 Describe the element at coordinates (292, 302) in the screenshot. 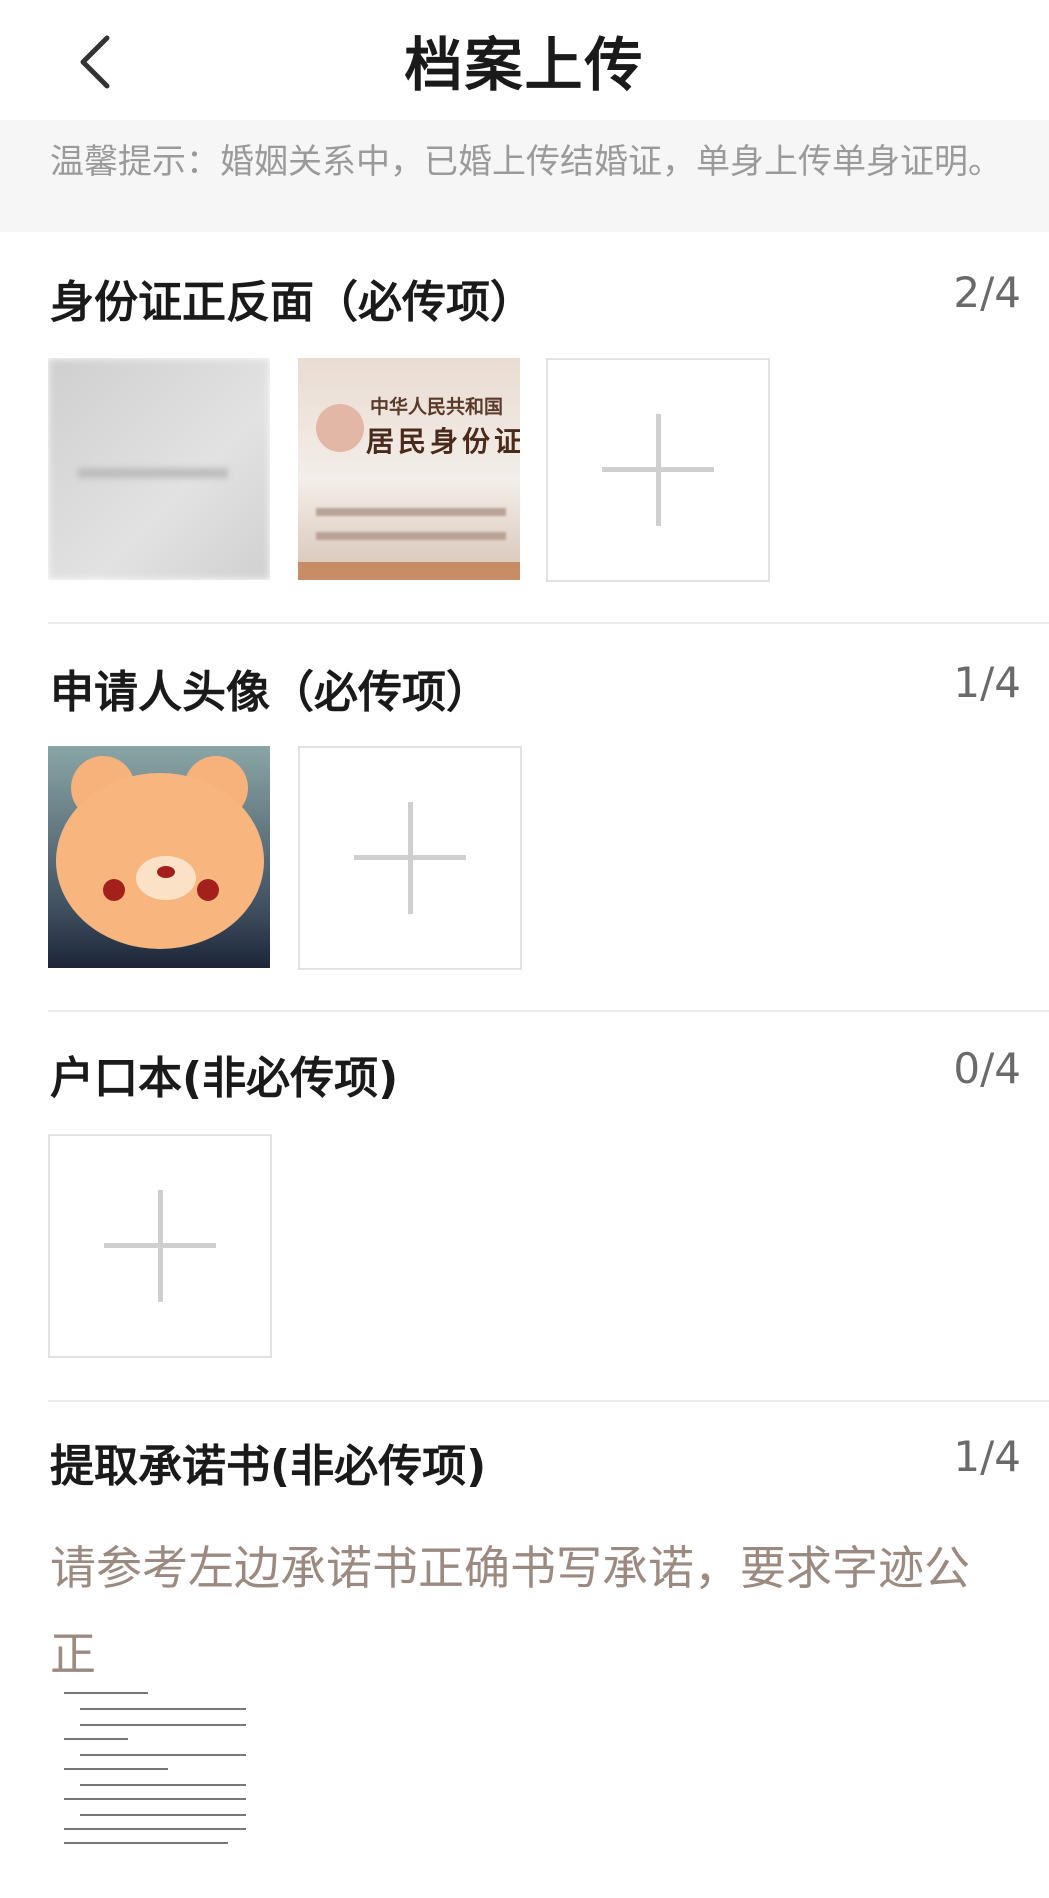

I see `section-title: 身份证正反面（必传项）` at that location.